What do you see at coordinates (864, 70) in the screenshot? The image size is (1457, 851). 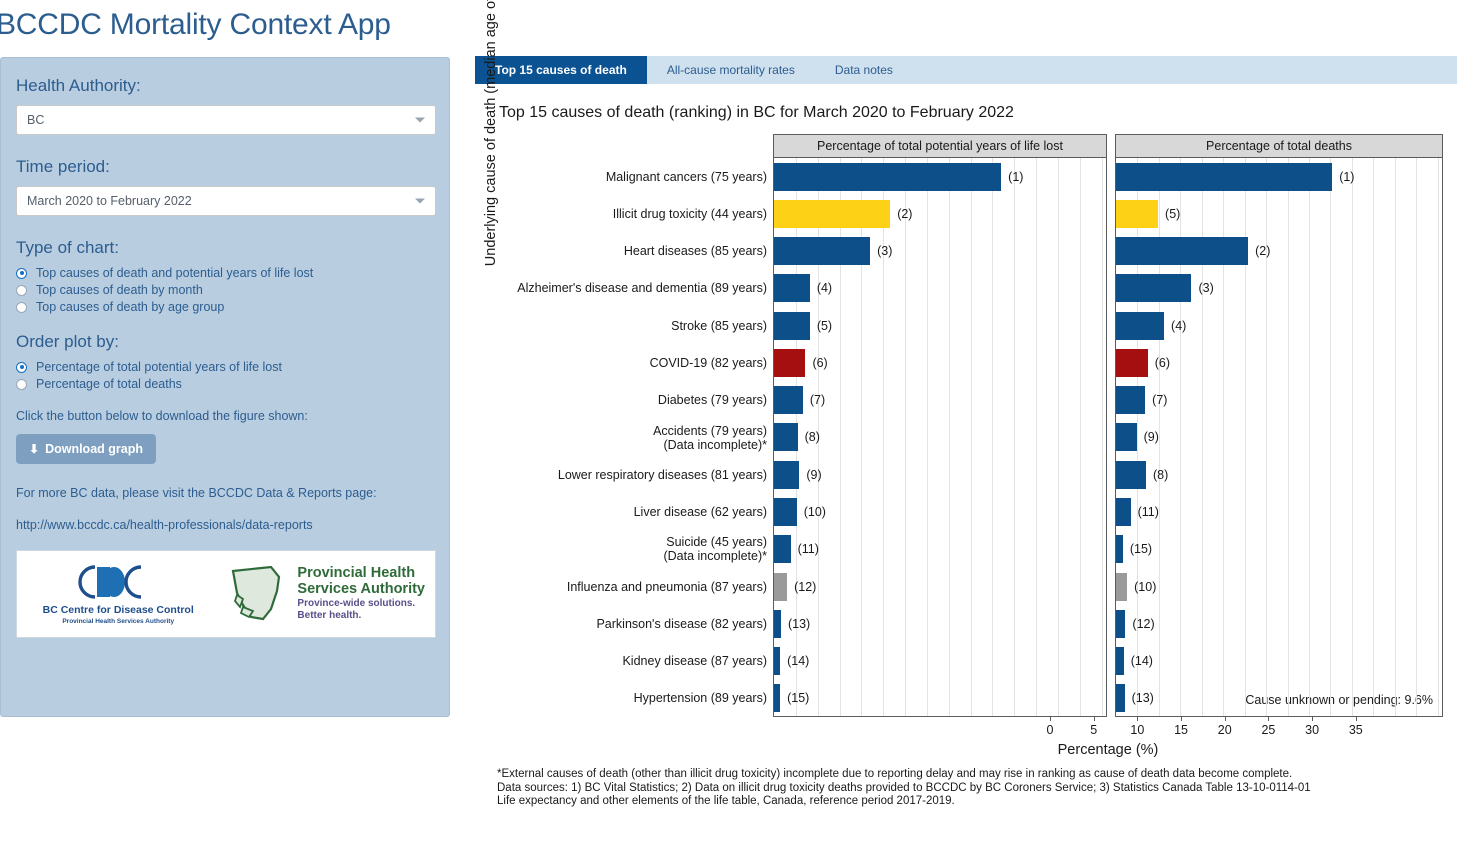 I see `tab-data-notes: Data notes` at bounding box center [864, 70].